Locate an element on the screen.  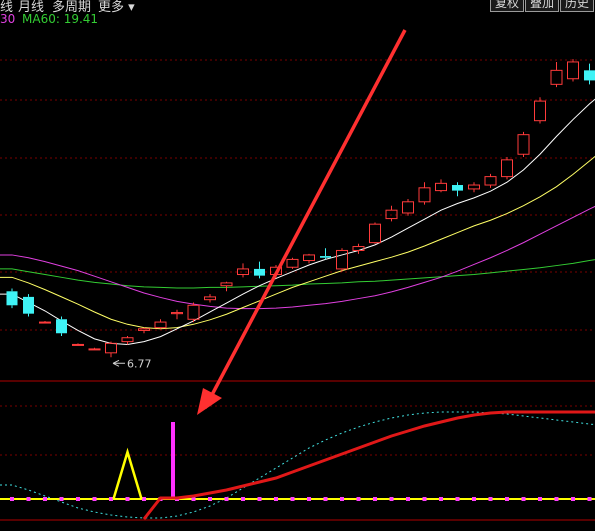
ma30-label: 30 is located at coordinates (7, 19).